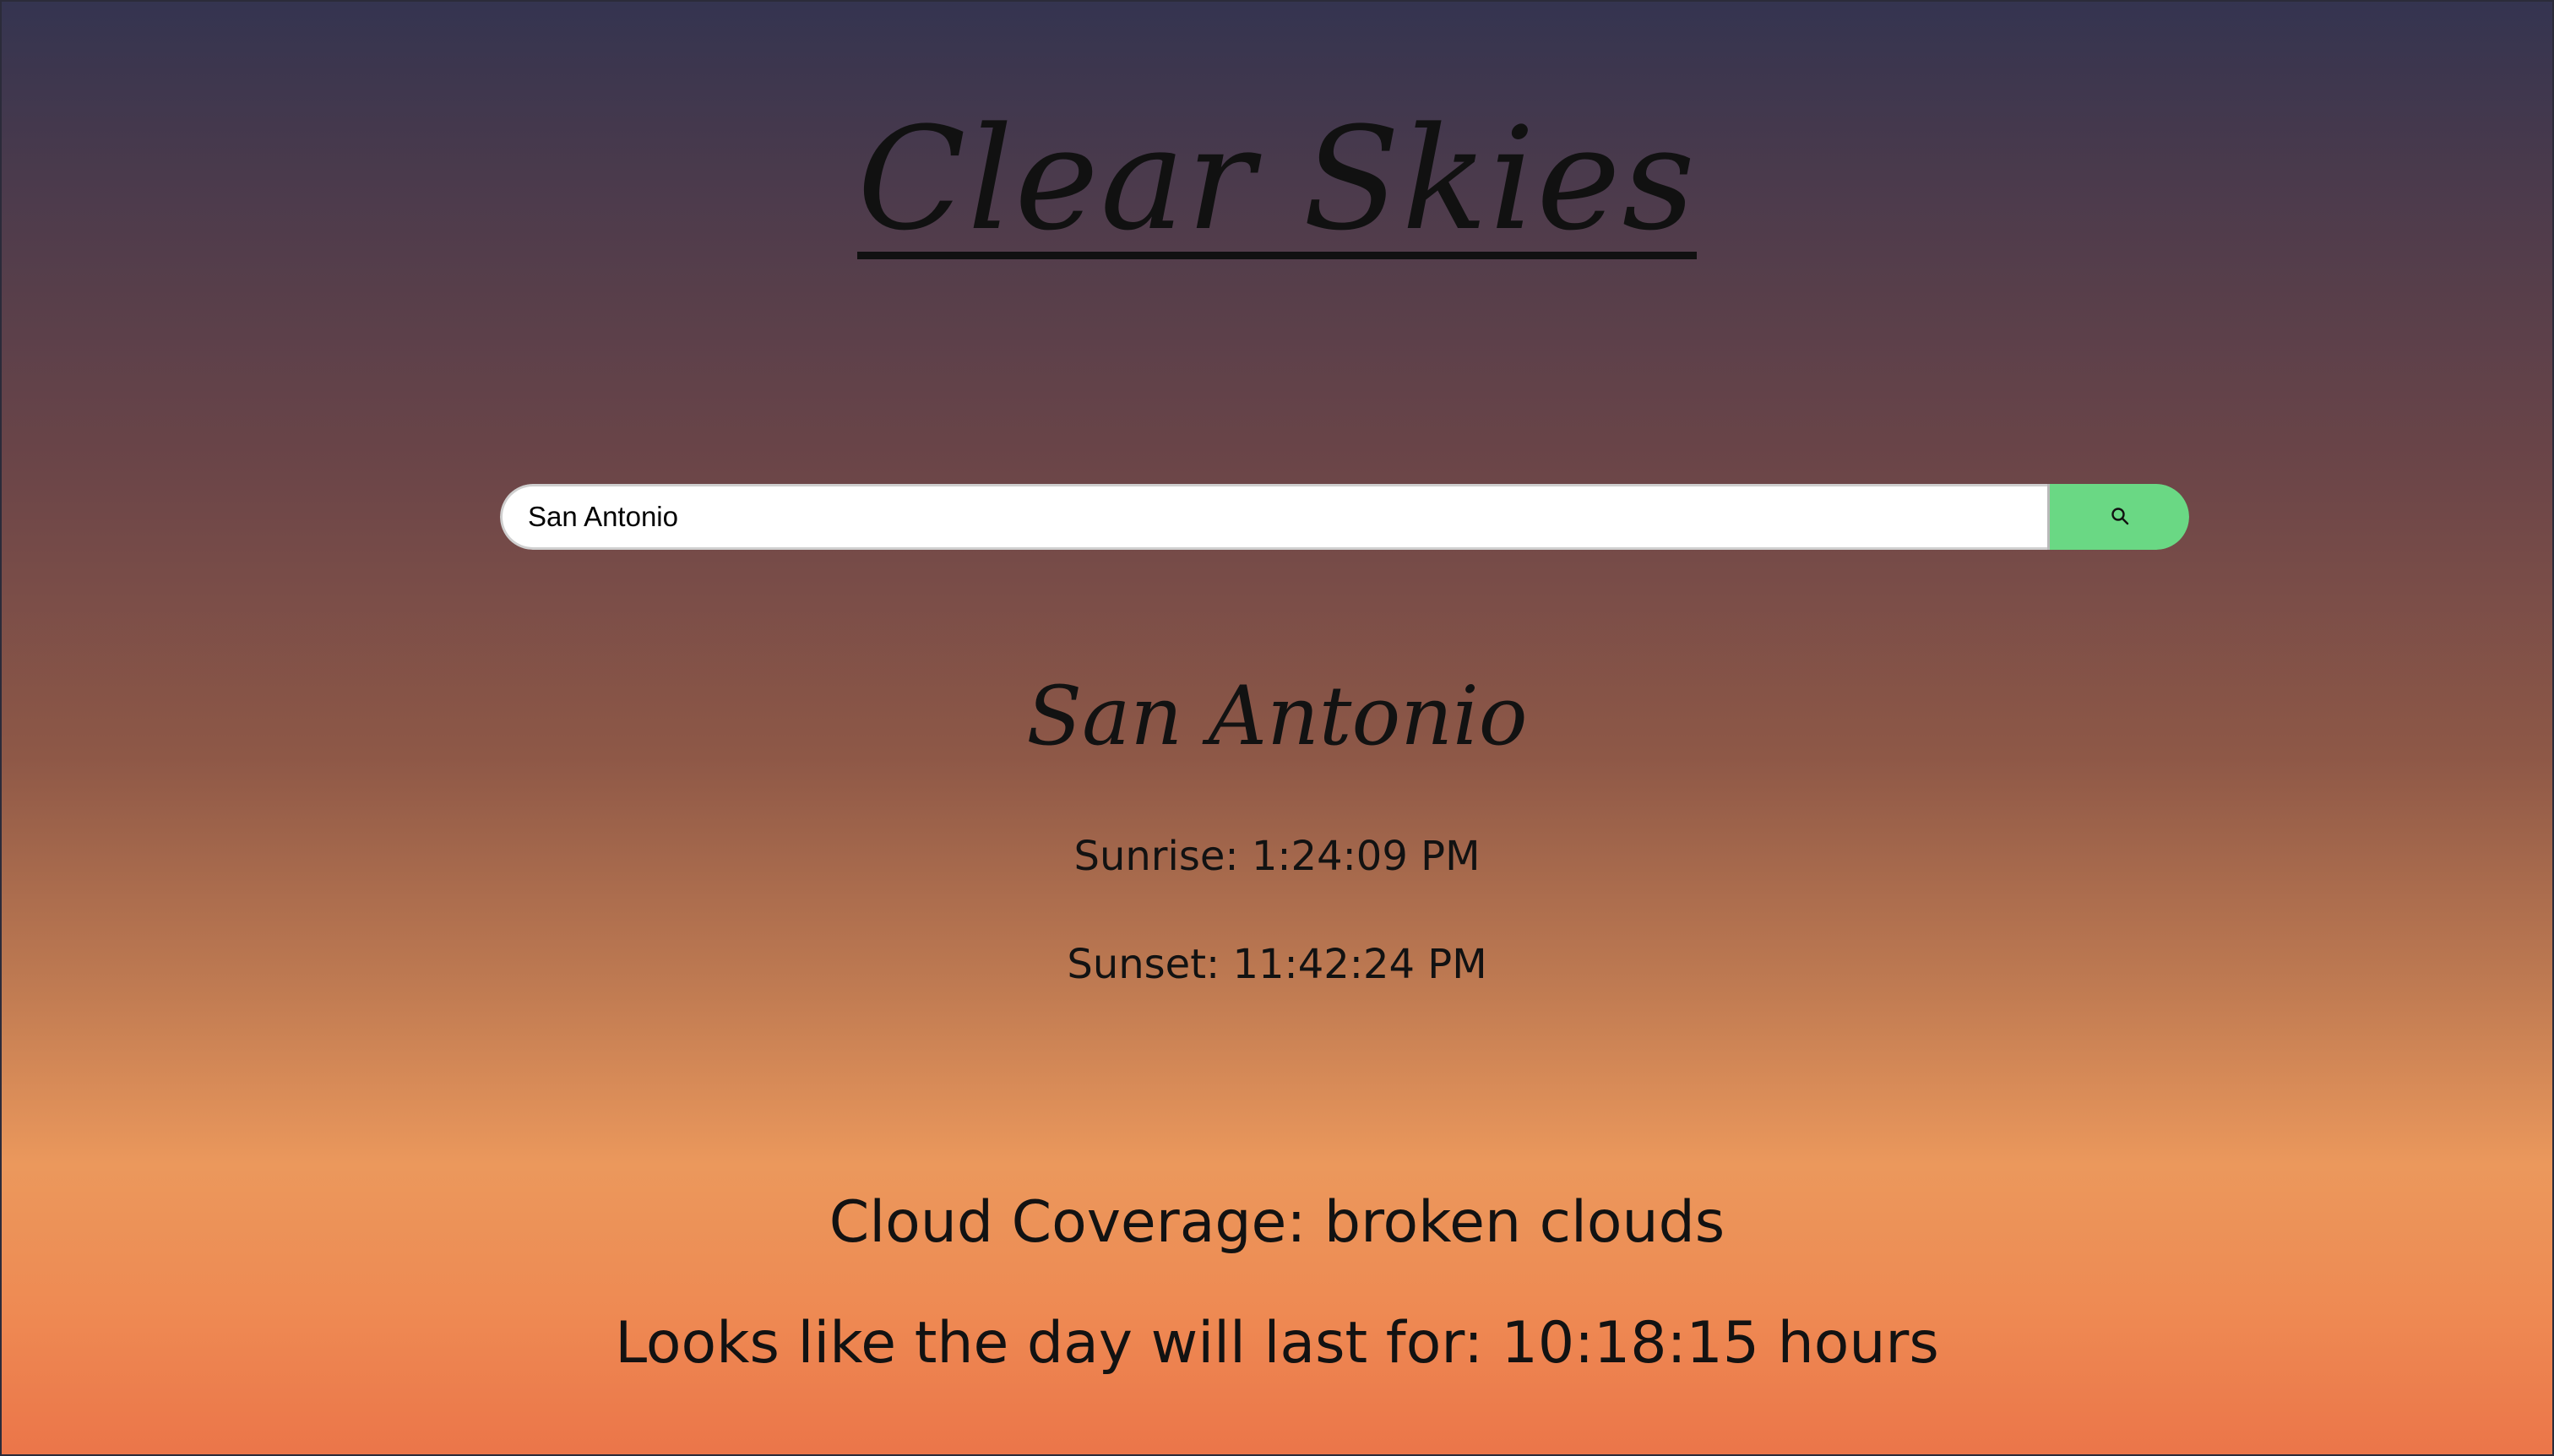 The width and height of the screenshot is (2554, 1456). Describe the element at coordinates (1277, 1222) in the screenshot. I see `cloud-coverage: Cloud Coverage: broken clouds` at that location.